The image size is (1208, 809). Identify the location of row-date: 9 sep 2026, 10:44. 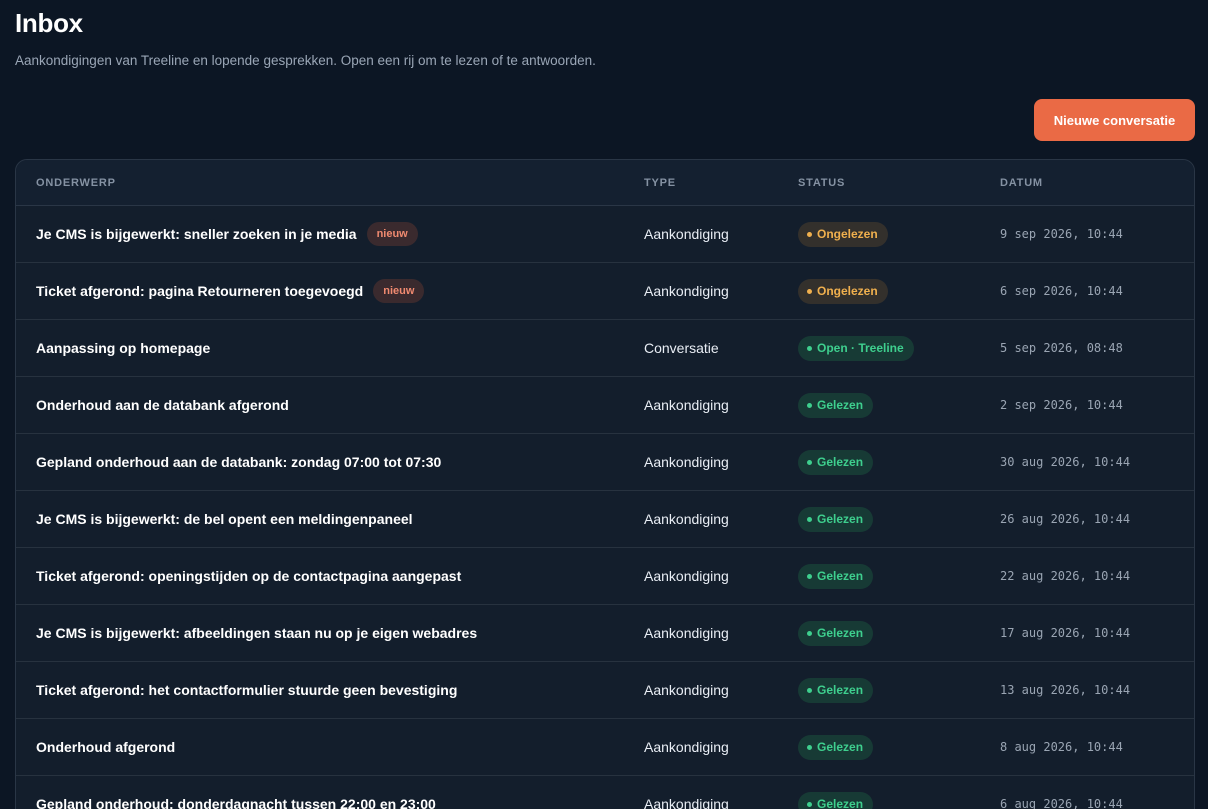
(1061, 234).